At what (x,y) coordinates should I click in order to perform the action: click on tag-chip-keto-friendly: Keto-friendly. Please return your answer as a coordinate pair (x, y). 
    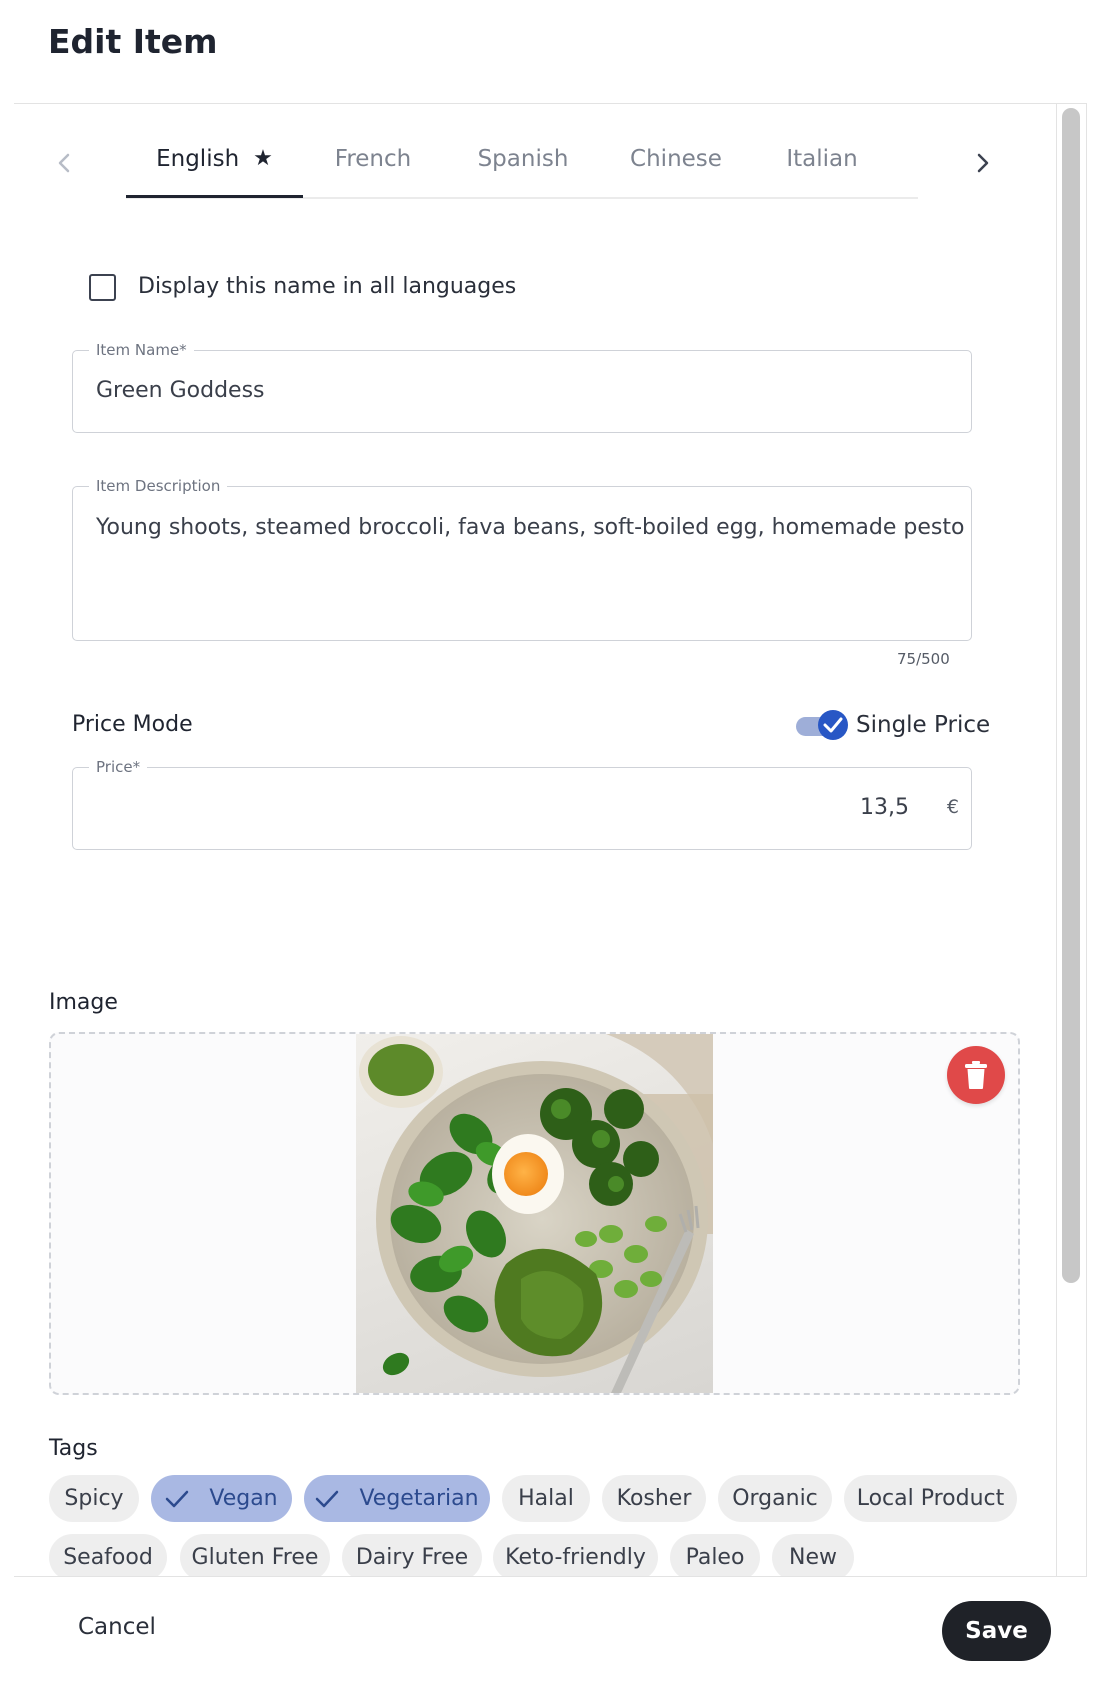
    Looking at the image, I should click on (575, 1557).